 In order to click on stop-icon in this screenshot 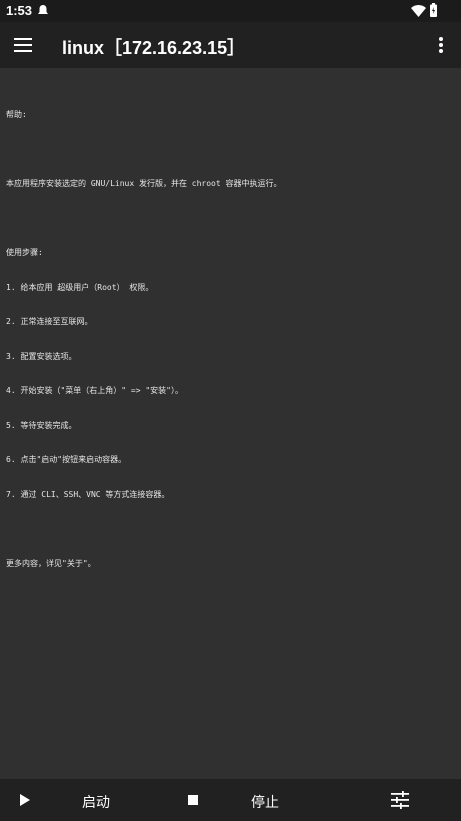, I will do `click(193, 800)`.